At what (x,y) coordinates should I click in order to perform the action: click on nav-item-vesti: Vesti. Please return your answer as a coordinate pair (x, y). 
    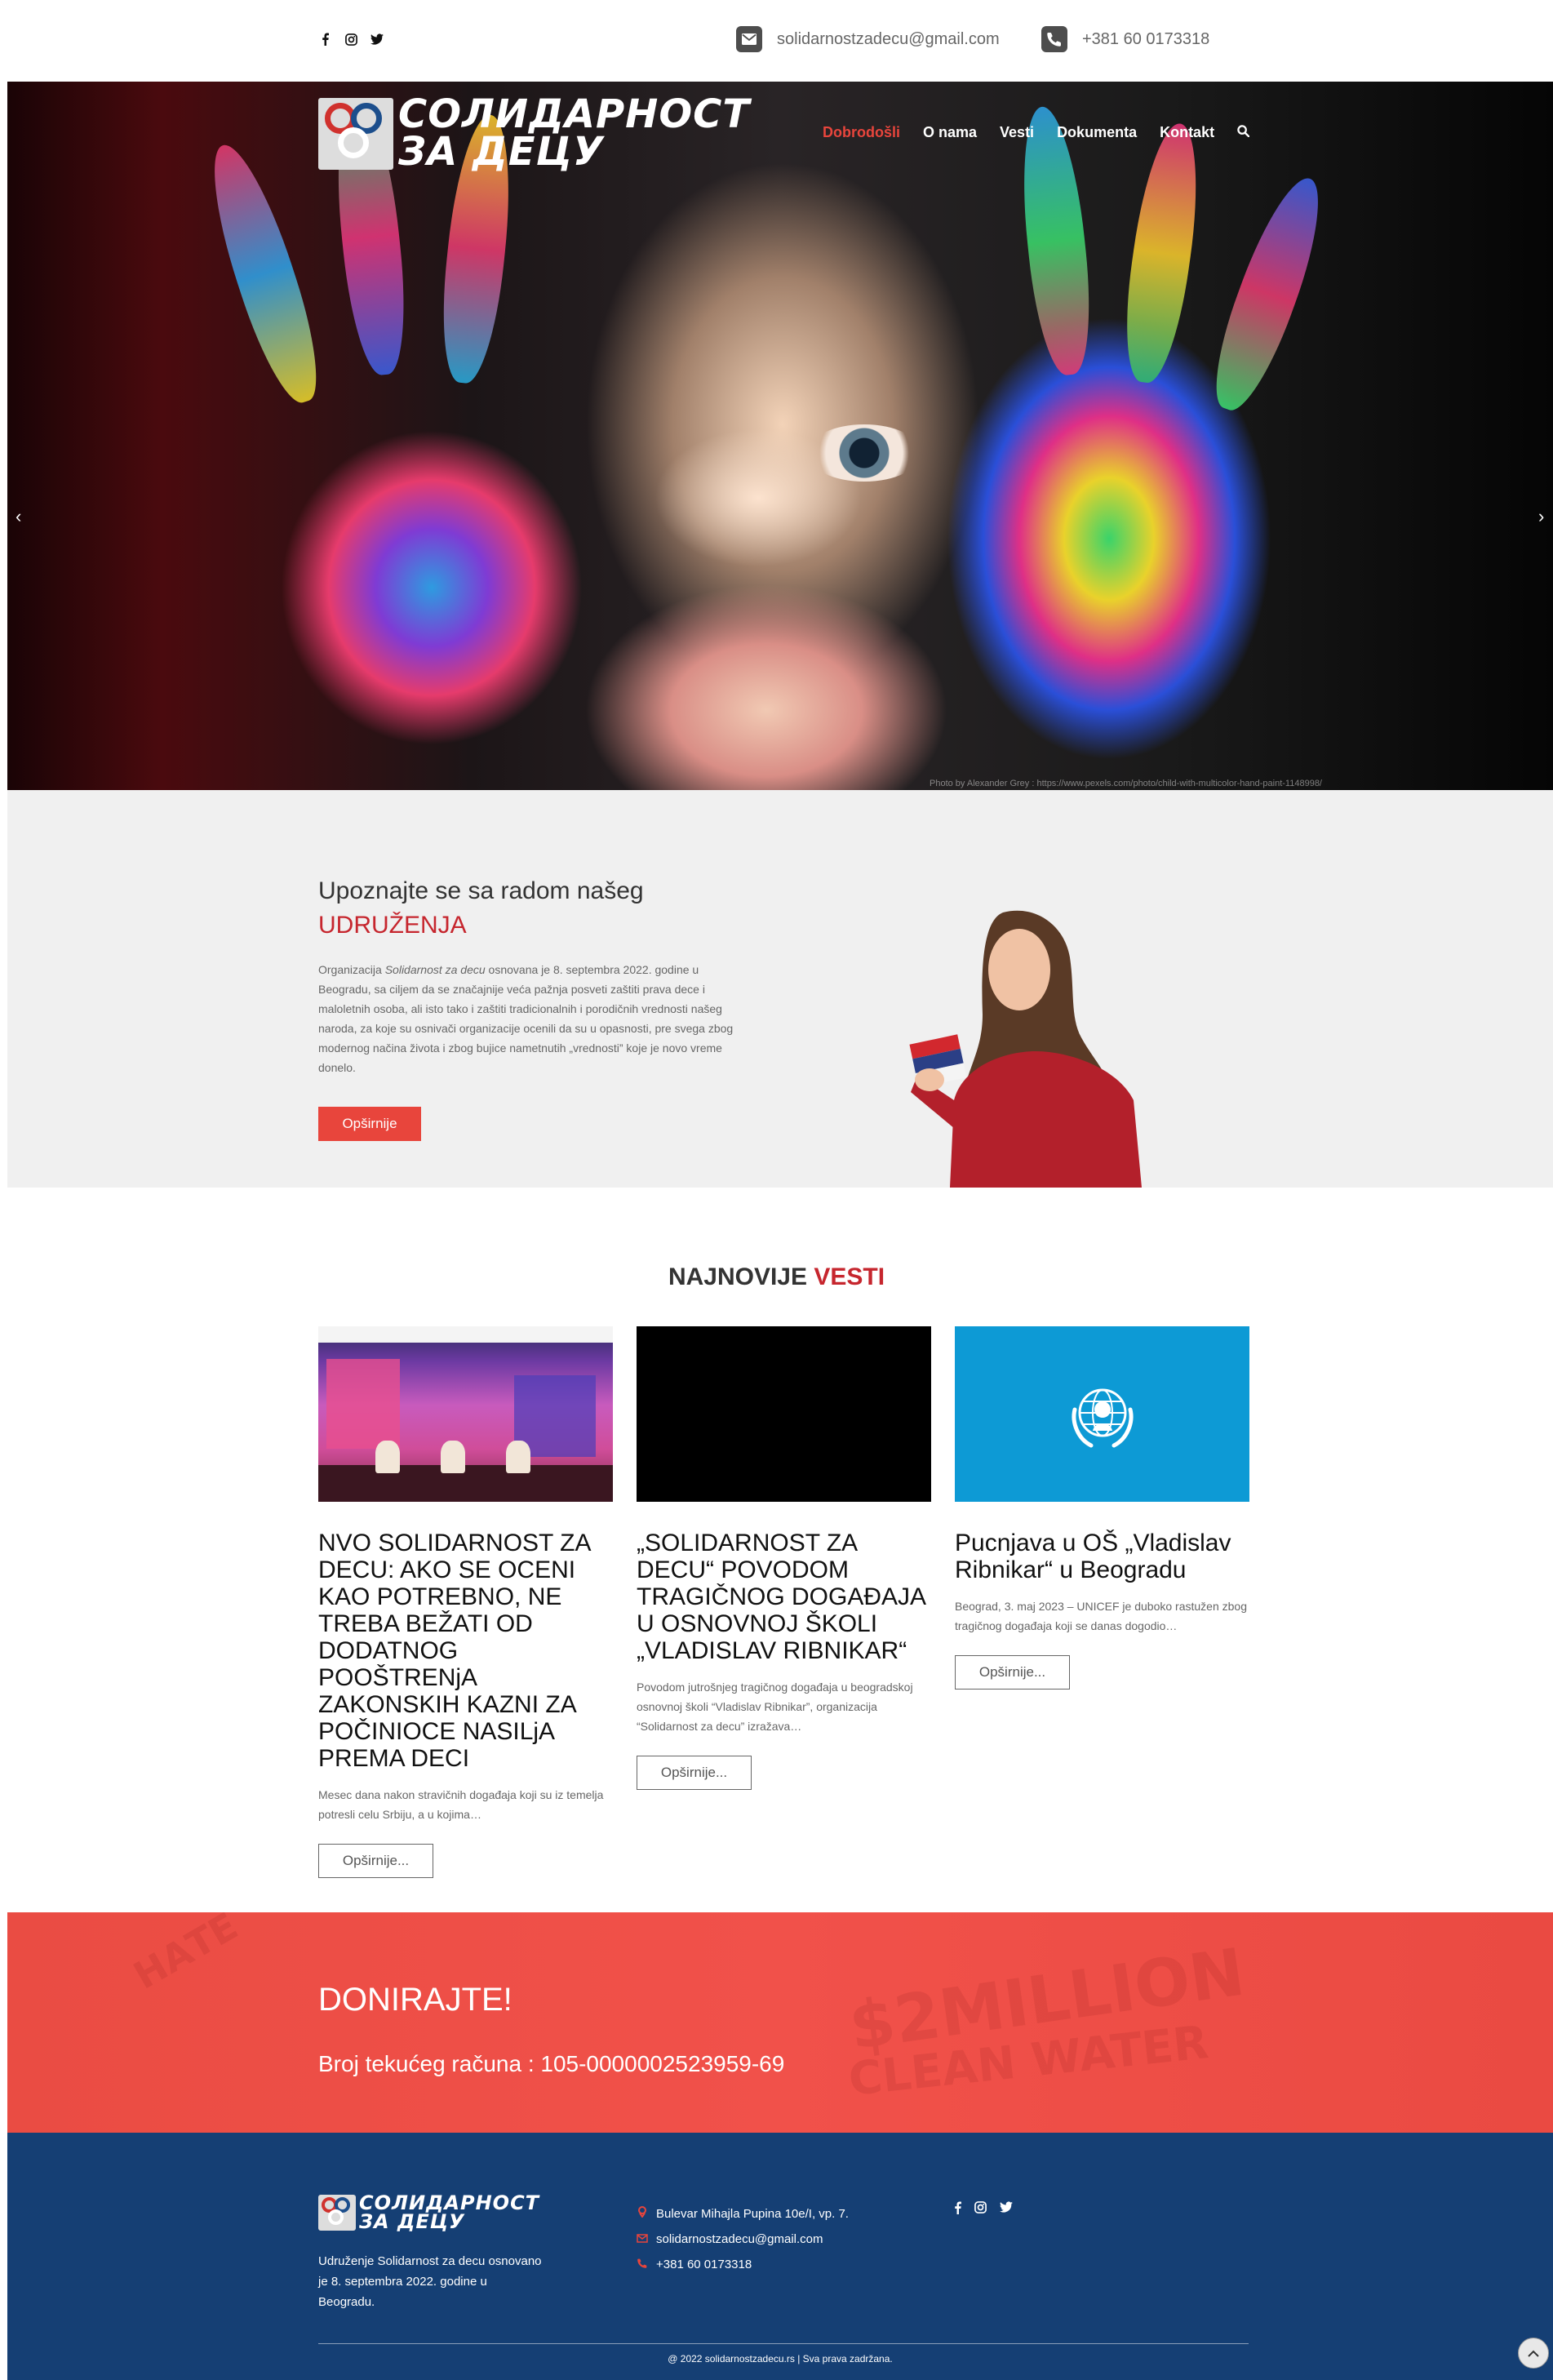
    Looking at the image, I should click on (1017, 132).